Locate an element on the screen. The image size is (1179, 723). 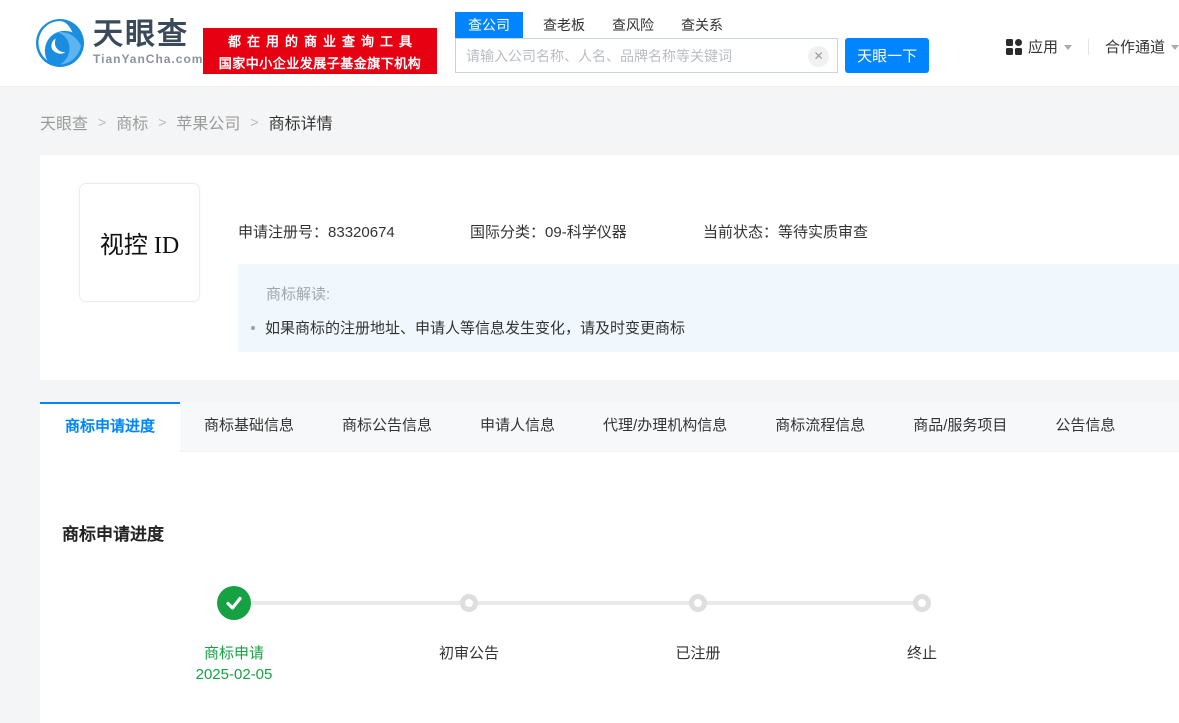
search-tab-risk: 查风险 is located at coordinates (633, 25).